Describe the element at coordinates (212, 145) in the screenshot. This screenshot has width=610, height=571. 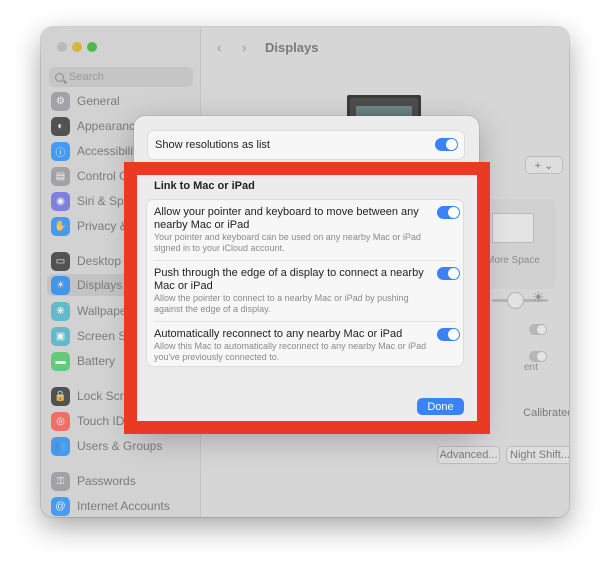
I see `show-resolutions-label: Show resolutions as list` at that location.